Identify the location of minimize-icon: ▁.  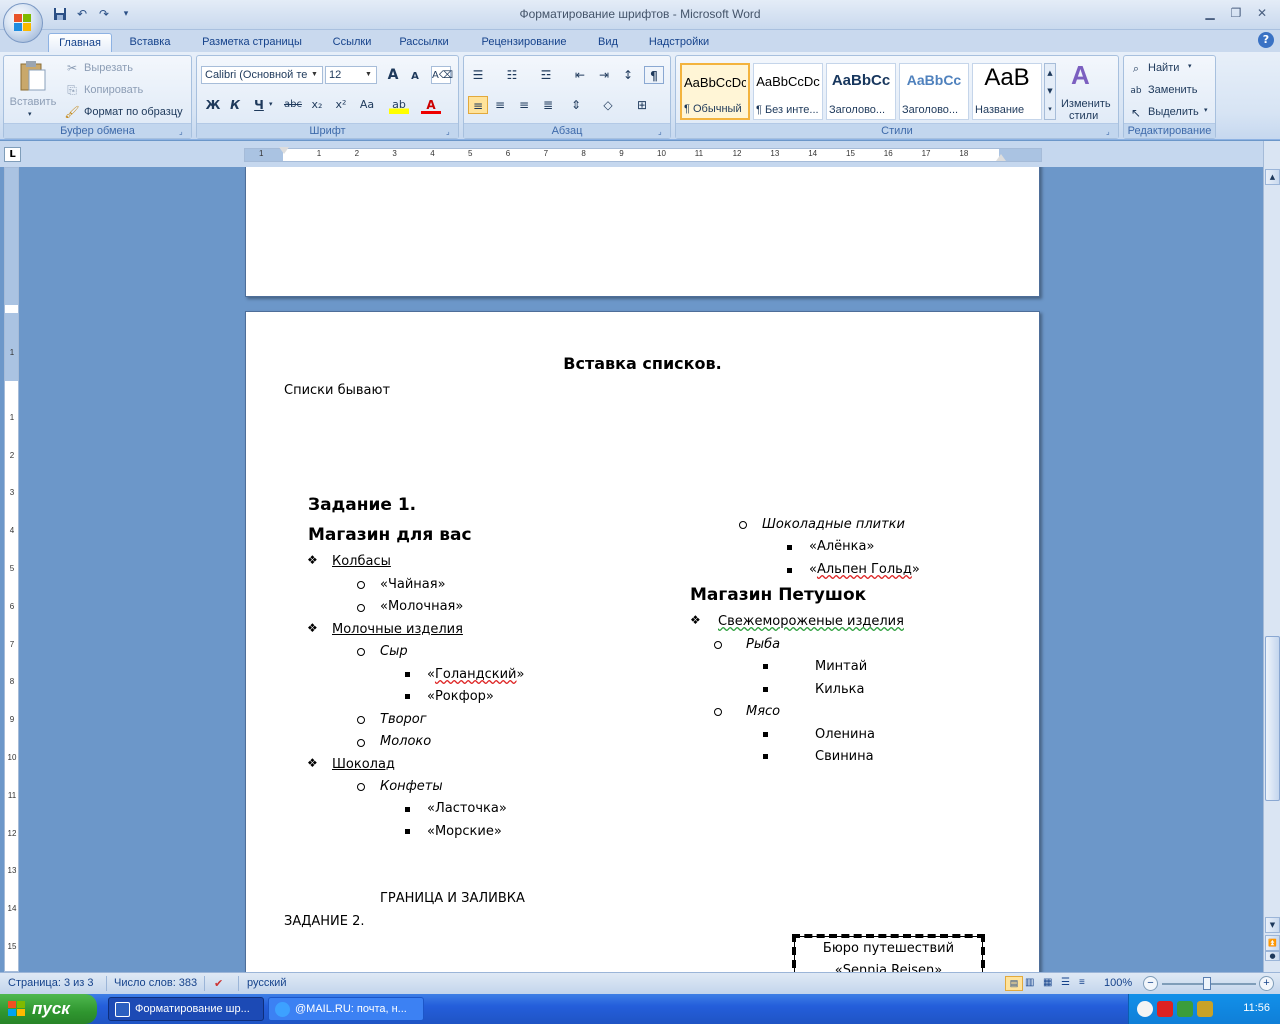
(1210, 13).